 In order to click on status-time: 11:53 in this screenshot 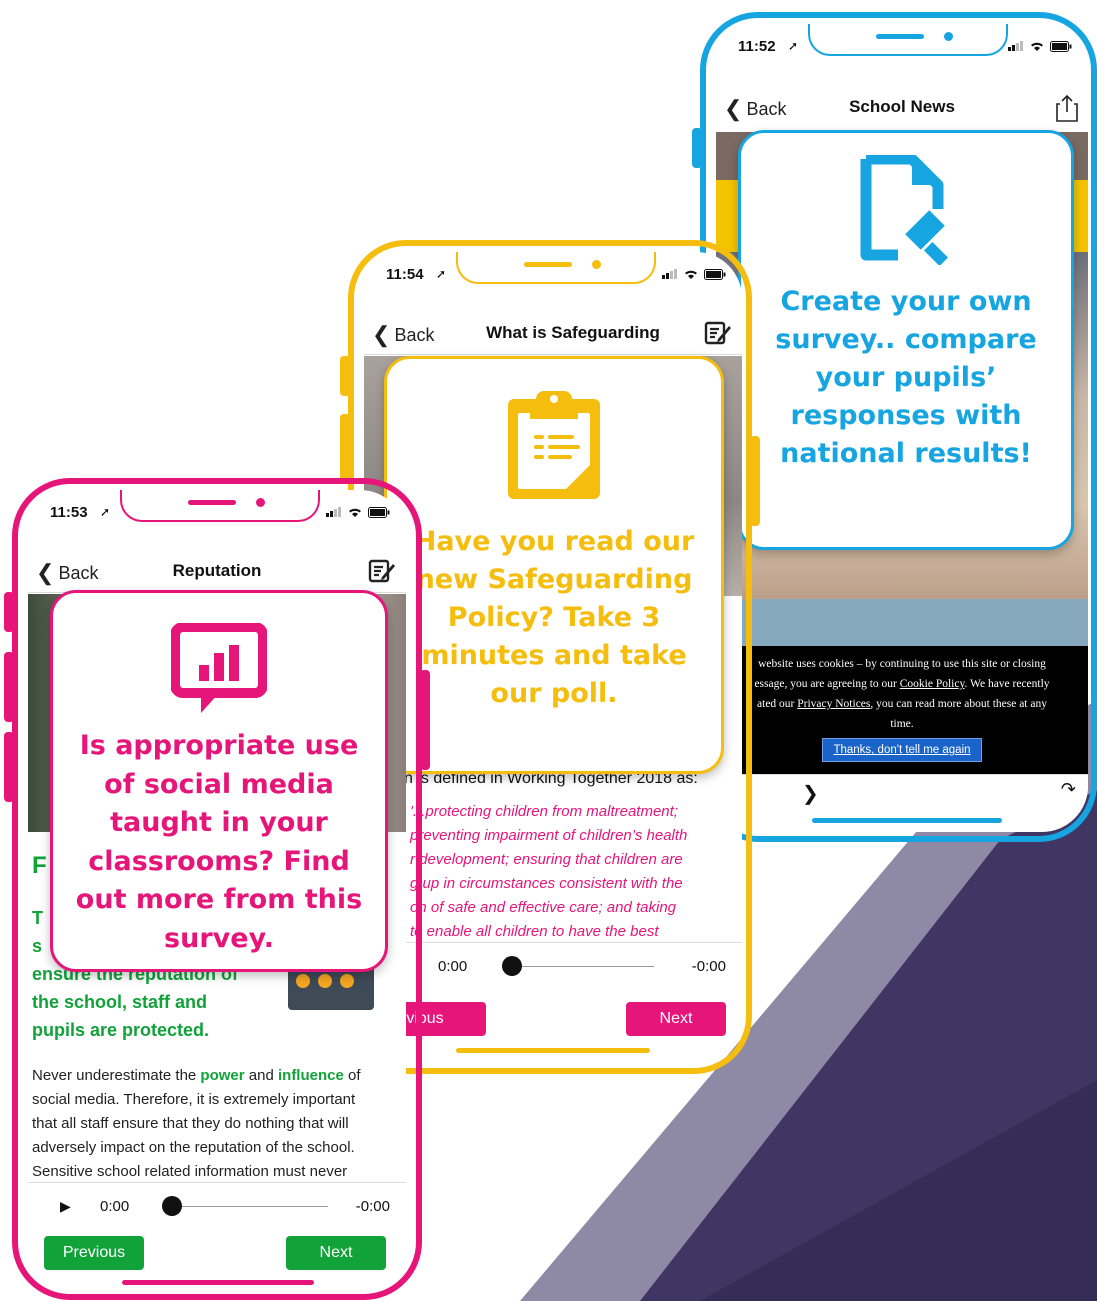, I will do `click(69, 512)`.